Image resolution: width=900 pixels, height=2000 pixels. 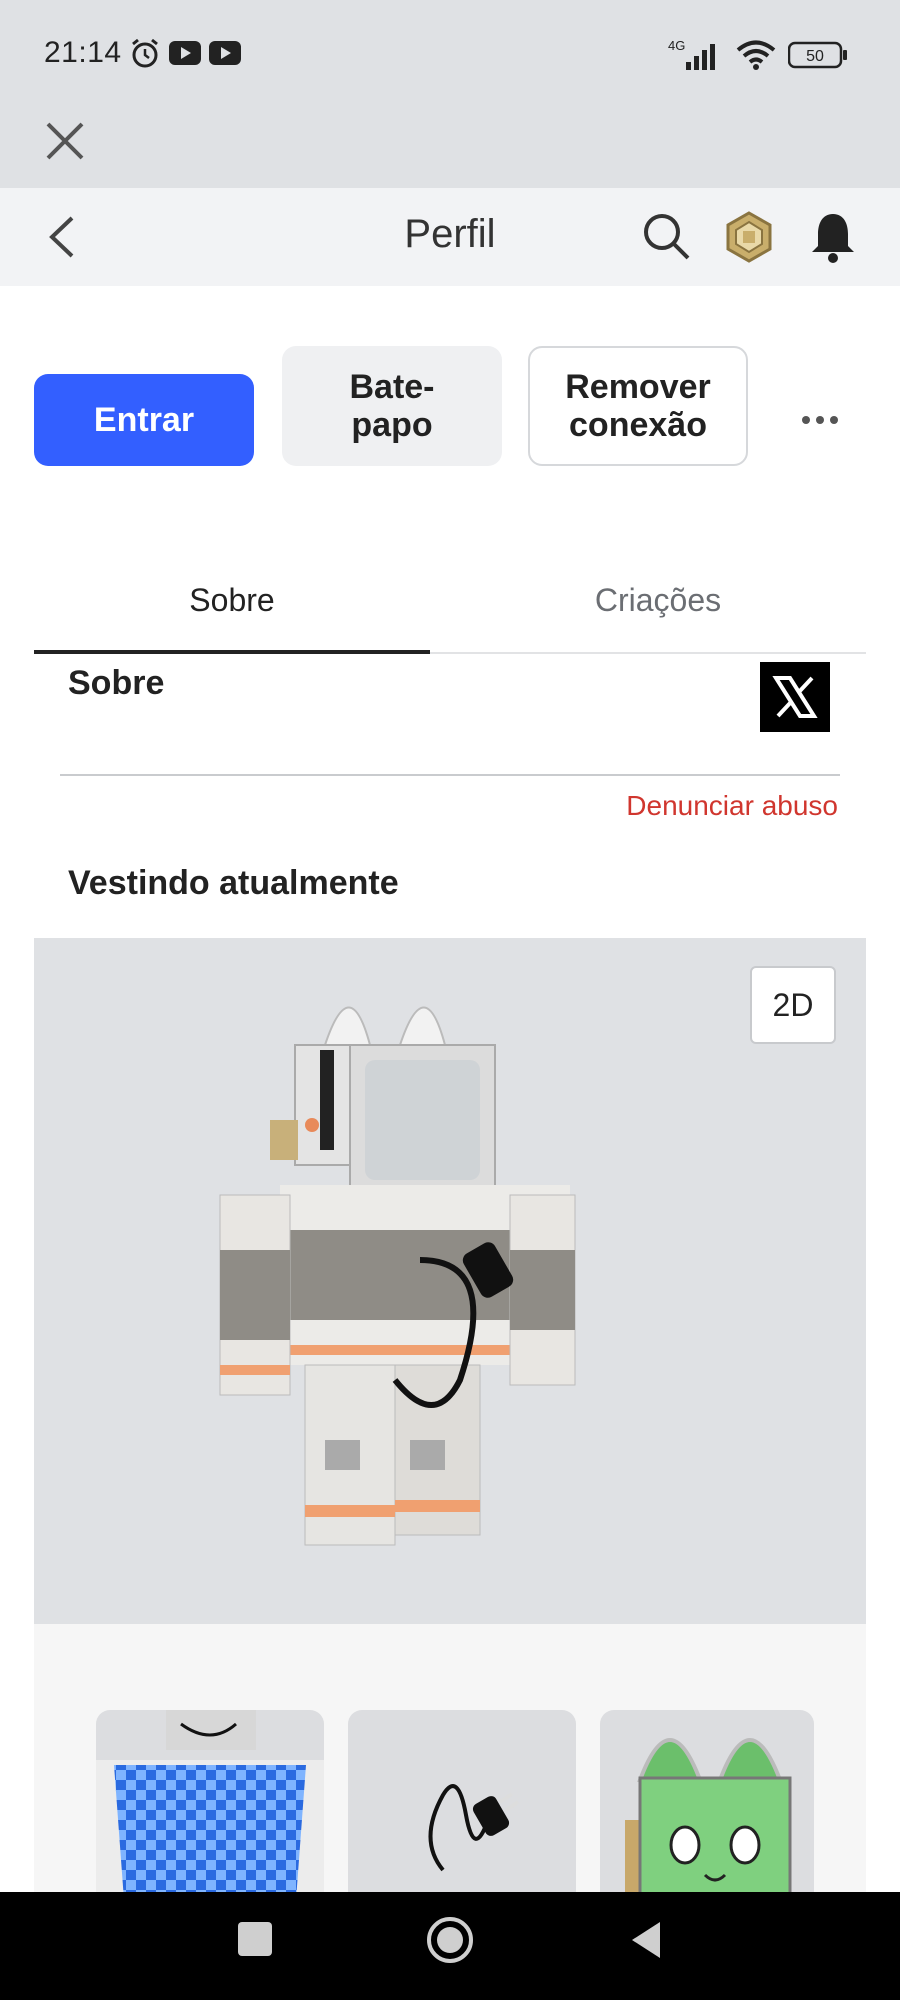 I want to click on app-header: Perfil, so click(x=450, y=237).